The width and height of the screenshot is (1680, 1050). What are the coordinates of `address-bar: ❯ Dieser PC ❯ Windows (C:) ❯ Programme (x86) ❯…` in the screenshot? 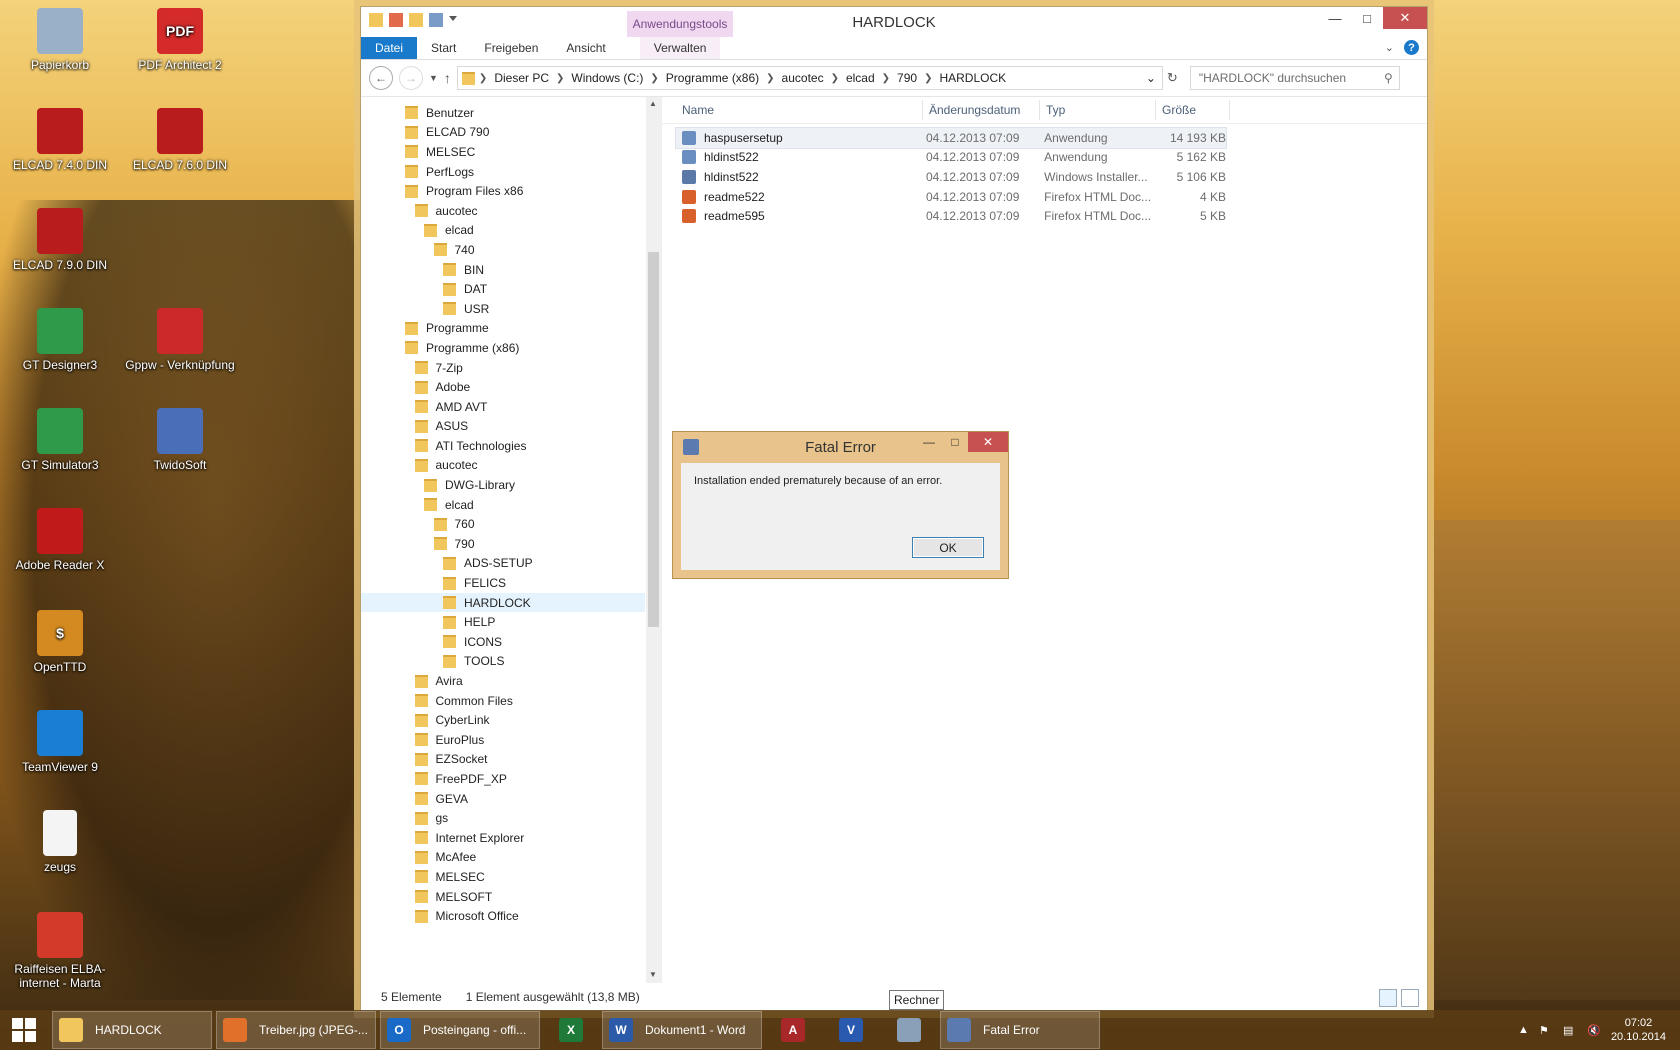 It's located at (809, 78).